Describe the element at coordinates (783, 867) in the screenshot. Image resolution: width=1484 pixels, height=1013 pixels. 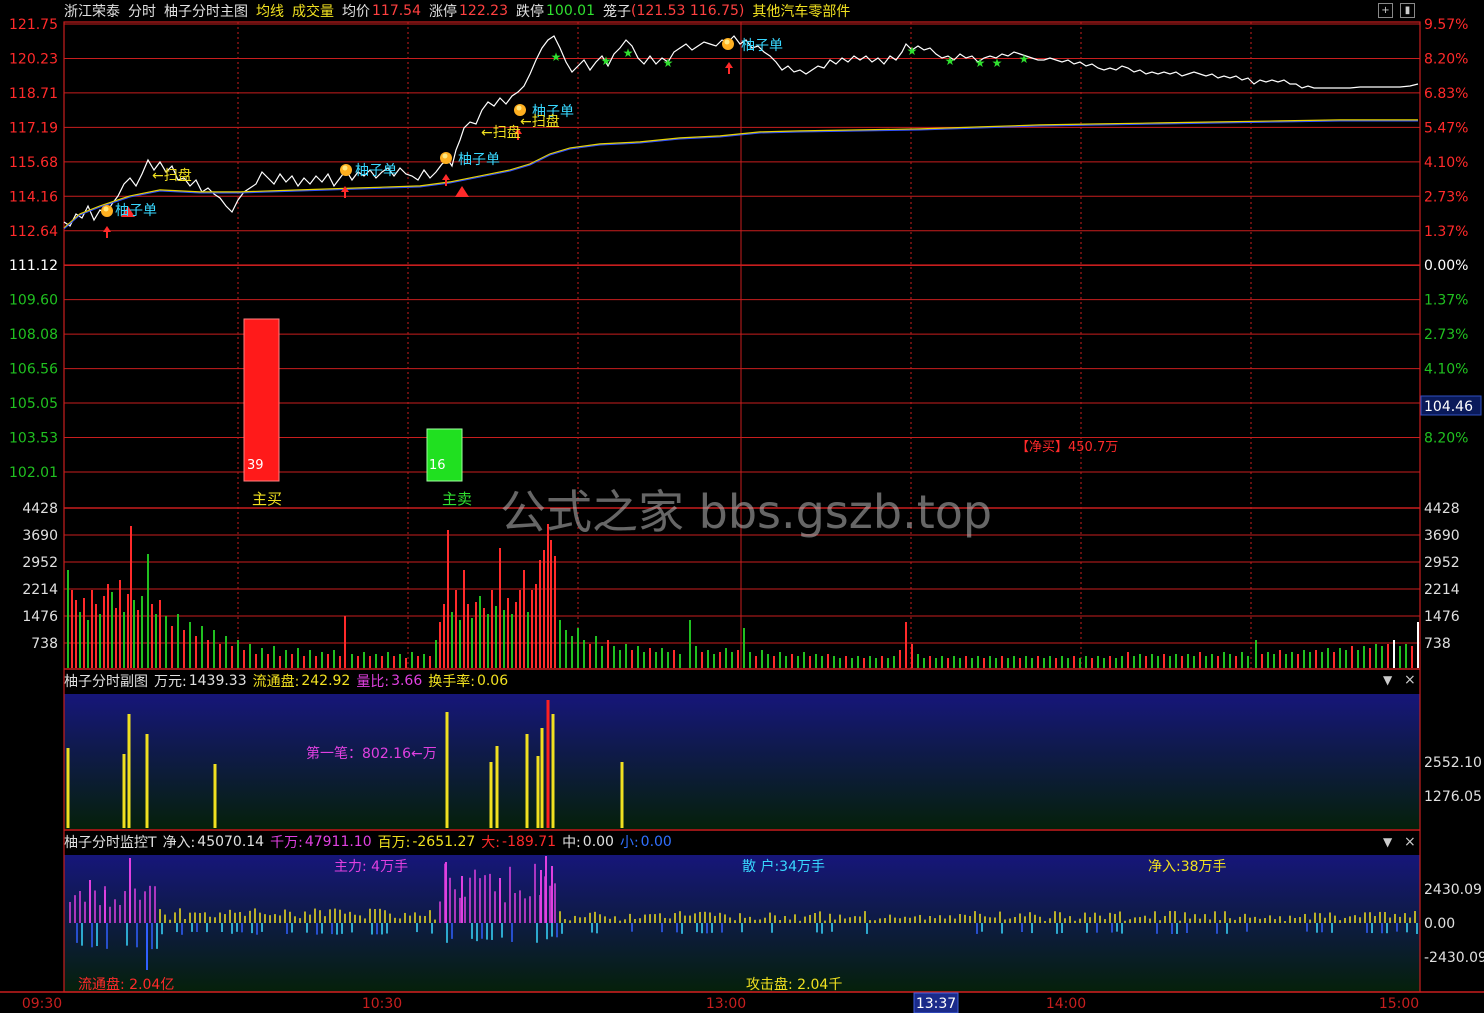
I see `retail-label: 散 户:34万手` at that location.